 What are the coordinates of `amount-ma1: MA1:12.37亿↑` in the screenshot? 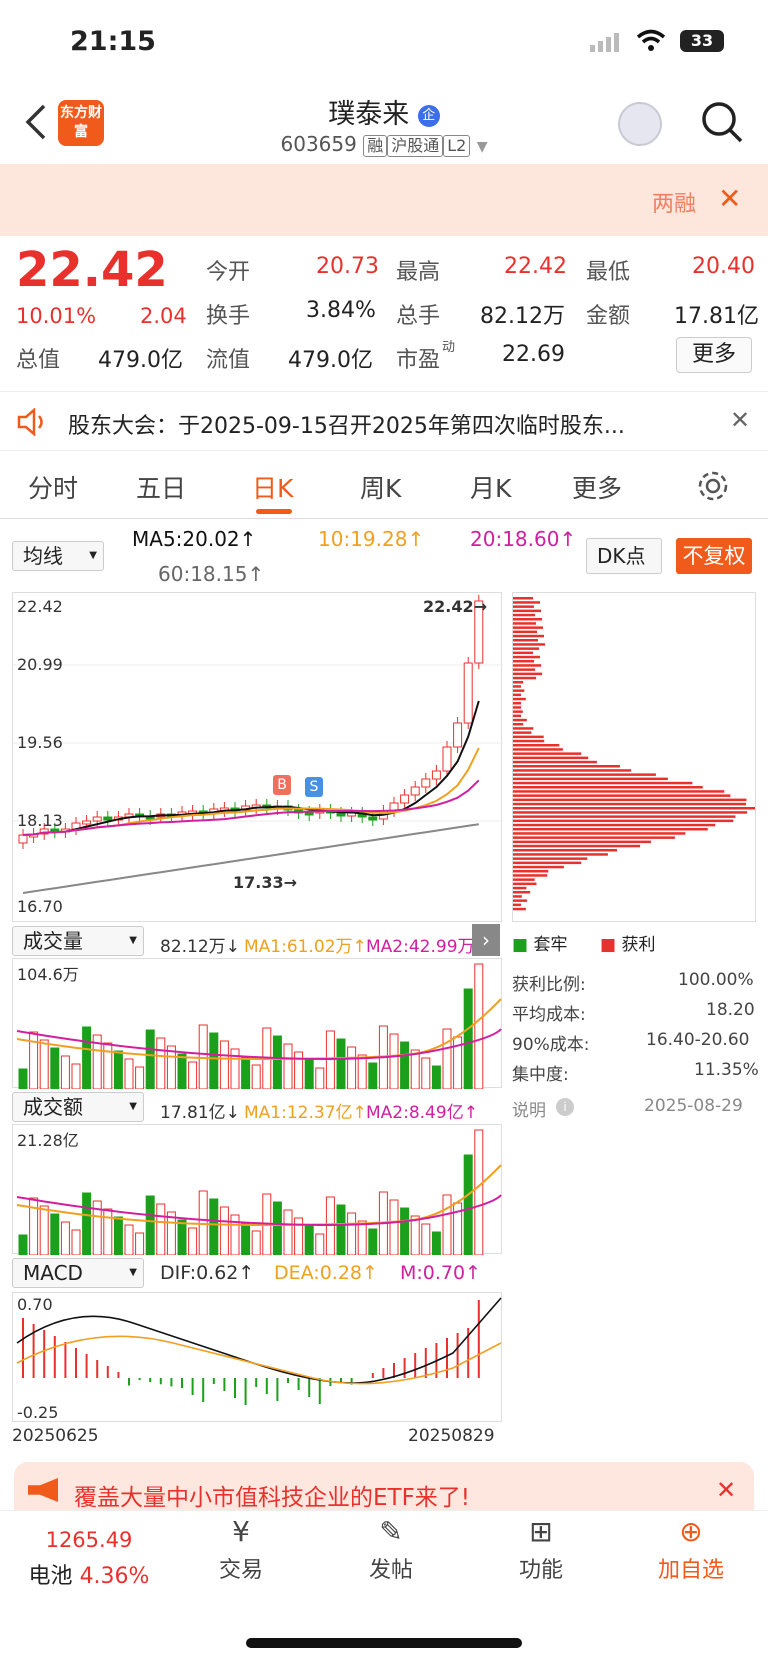 It's located at (305, 1113).